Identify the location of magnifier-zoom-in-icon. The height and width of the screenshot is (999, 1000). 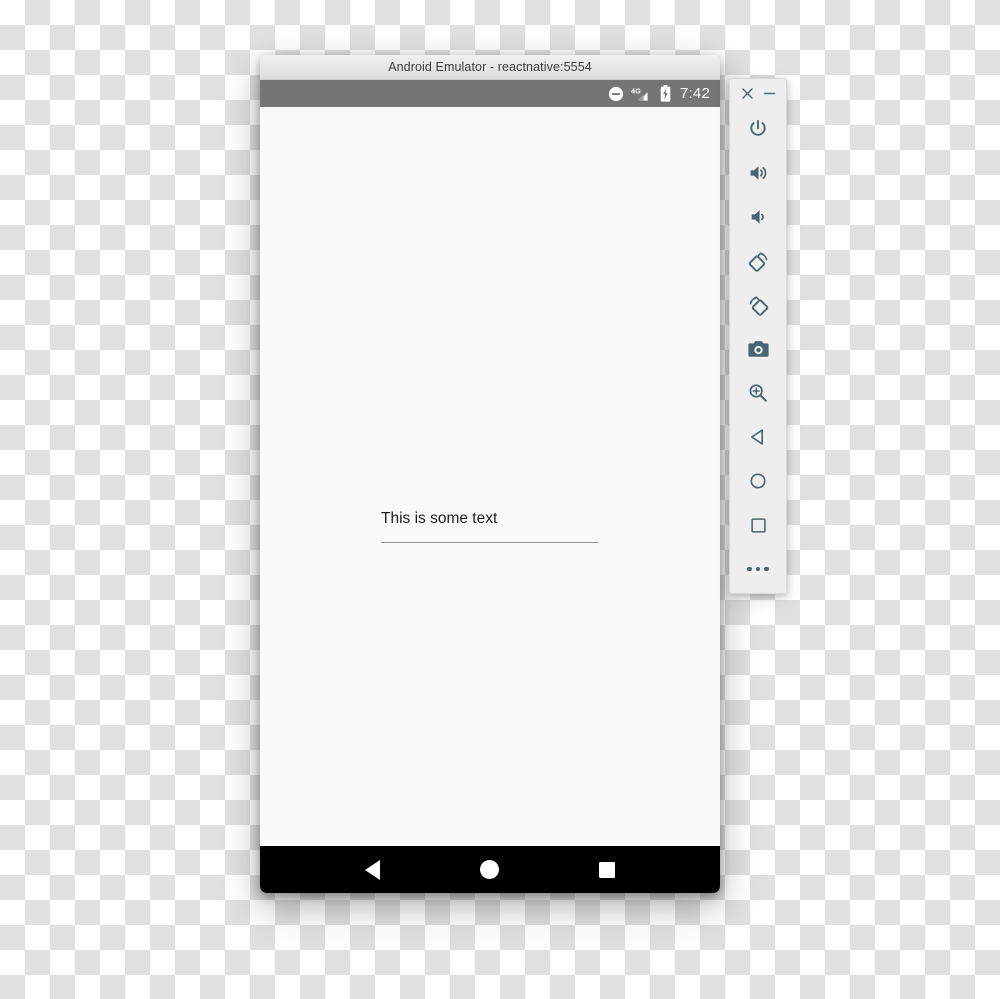
(758, 393).